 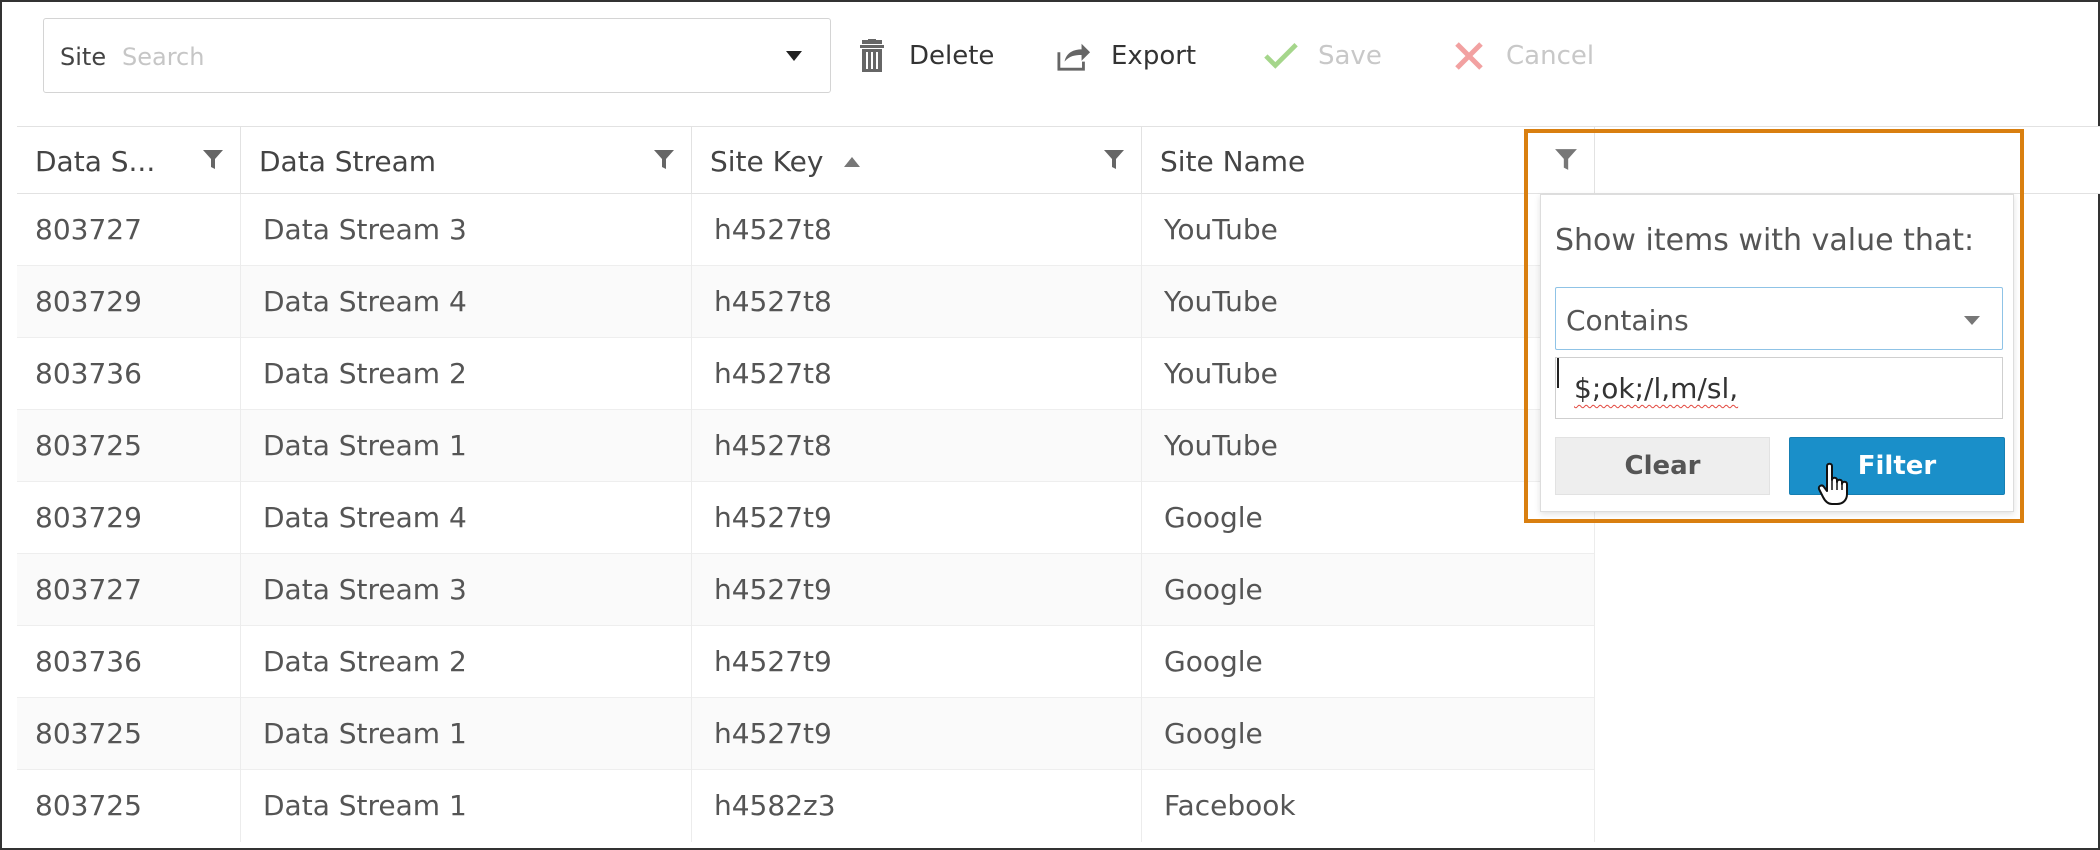 I want to click on chevron-down-icon, so click(x=794, y=56).